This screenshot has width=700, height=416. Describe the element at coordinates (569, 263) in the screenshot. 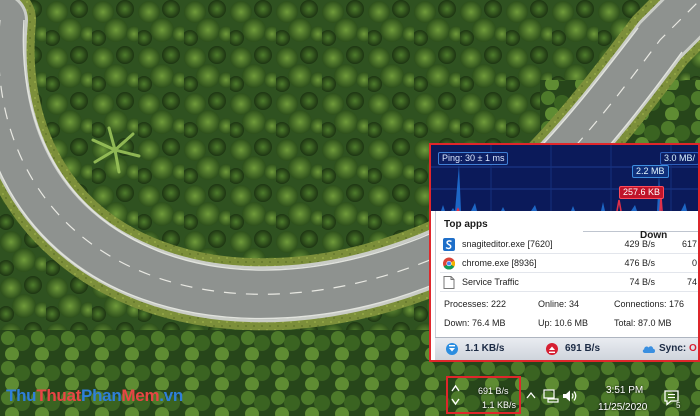

I see `app-row-chrome: chrome.exe [8936] 476 B/s 0 B/` at that location.